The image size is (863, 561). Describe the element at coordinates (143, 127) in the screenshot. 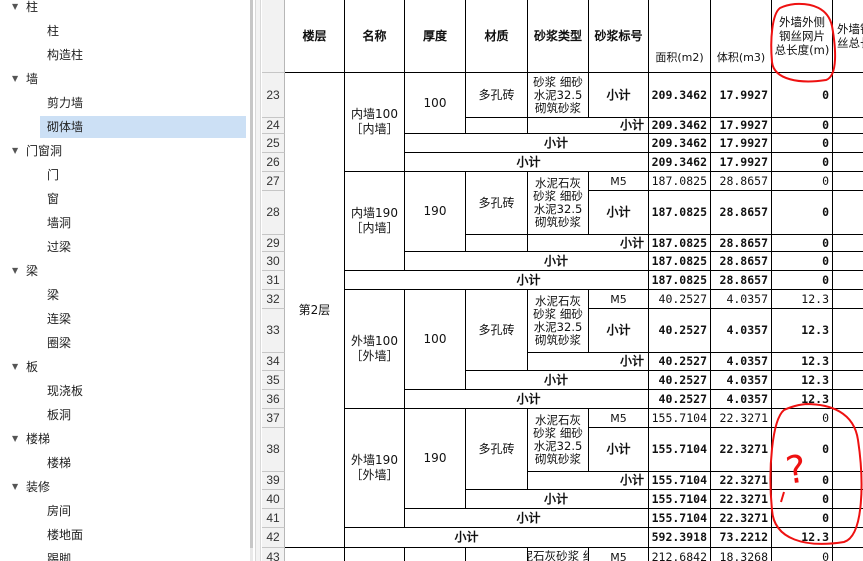

I see `tree-item-masonry-wall: 砌体墙` at that location.